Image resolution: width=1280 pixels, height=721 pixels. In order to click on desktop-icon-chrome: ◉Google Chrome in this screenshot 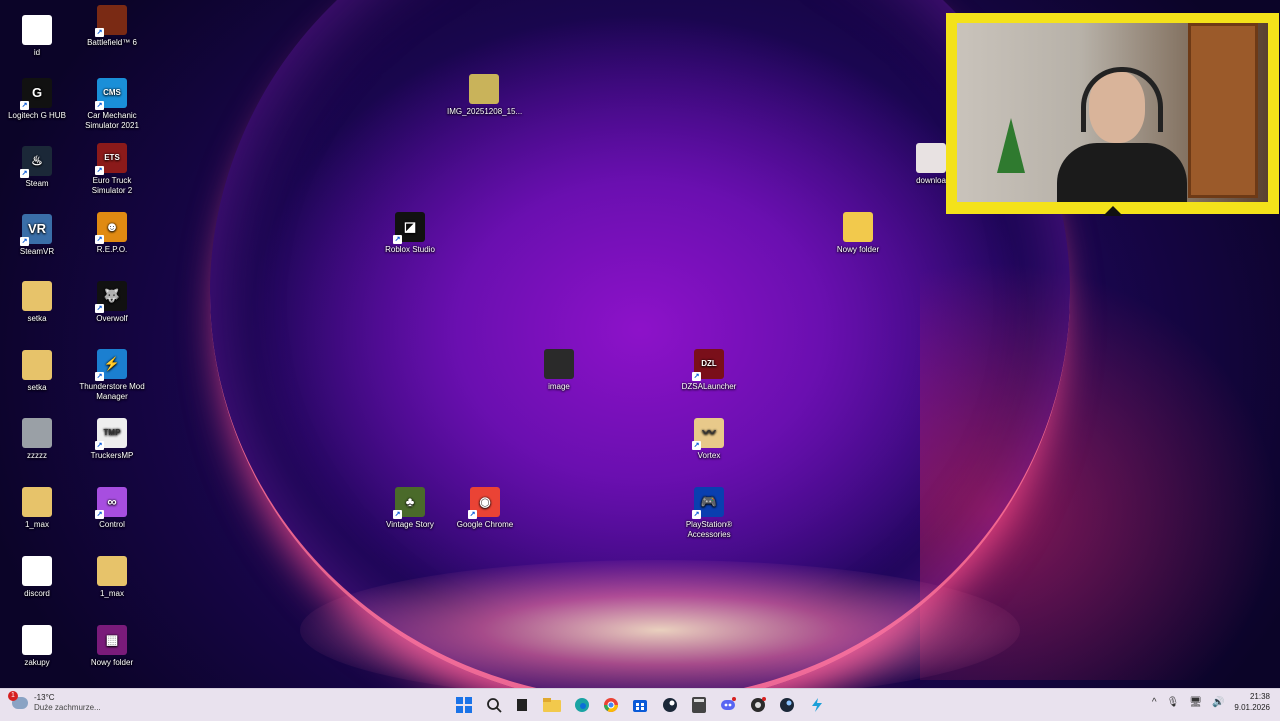, I will do `click(485, 508)`.